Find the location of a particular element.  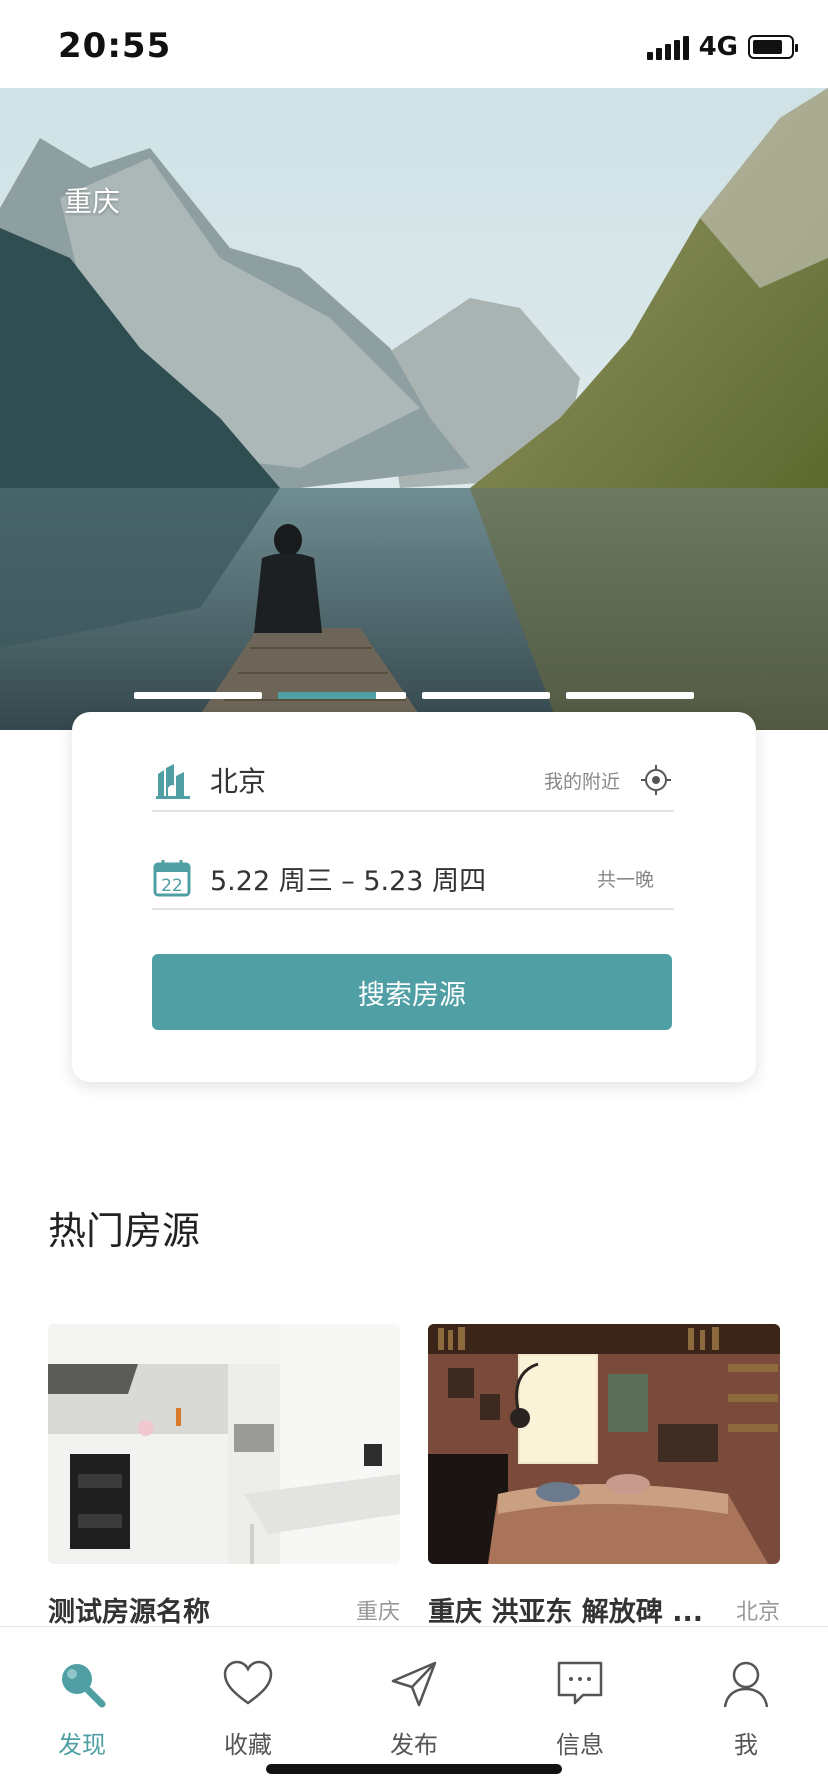

listing-city: 北京 is located at coordinates (757, 1612).